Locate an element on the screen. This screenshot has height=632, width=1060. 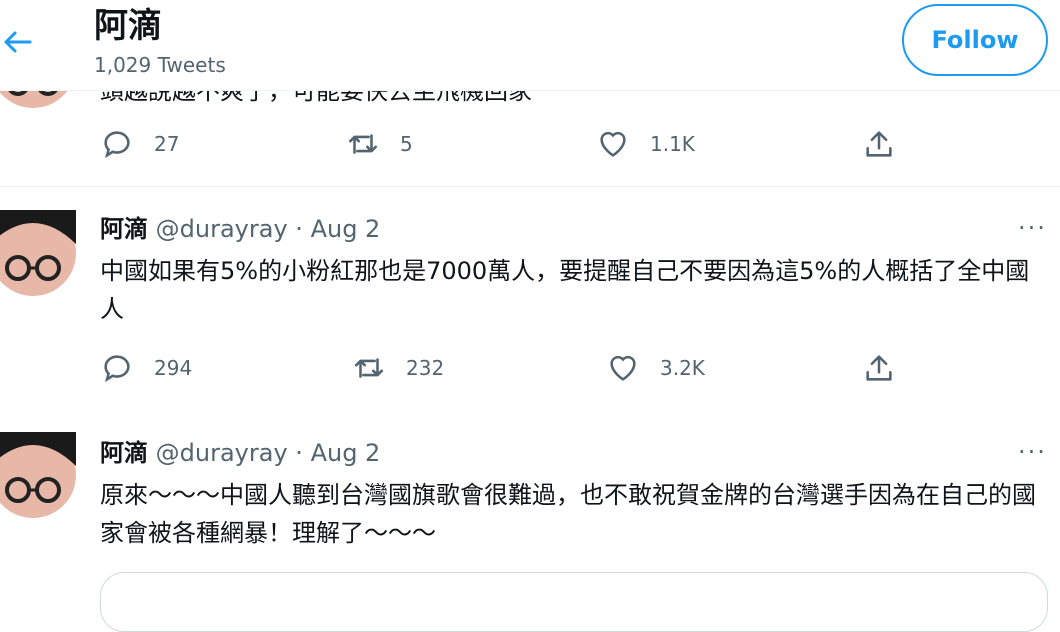
retweet-button: 5 is located at coordinates (379, 144).